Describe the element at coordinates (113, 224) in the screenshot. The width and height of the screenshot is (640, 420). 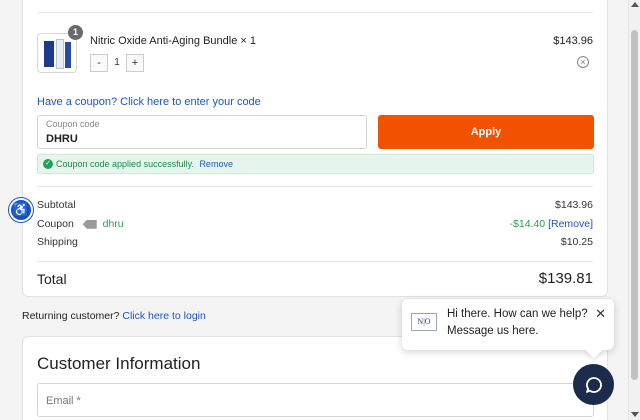
I see `coupon-applied-code: dhru` at that location.